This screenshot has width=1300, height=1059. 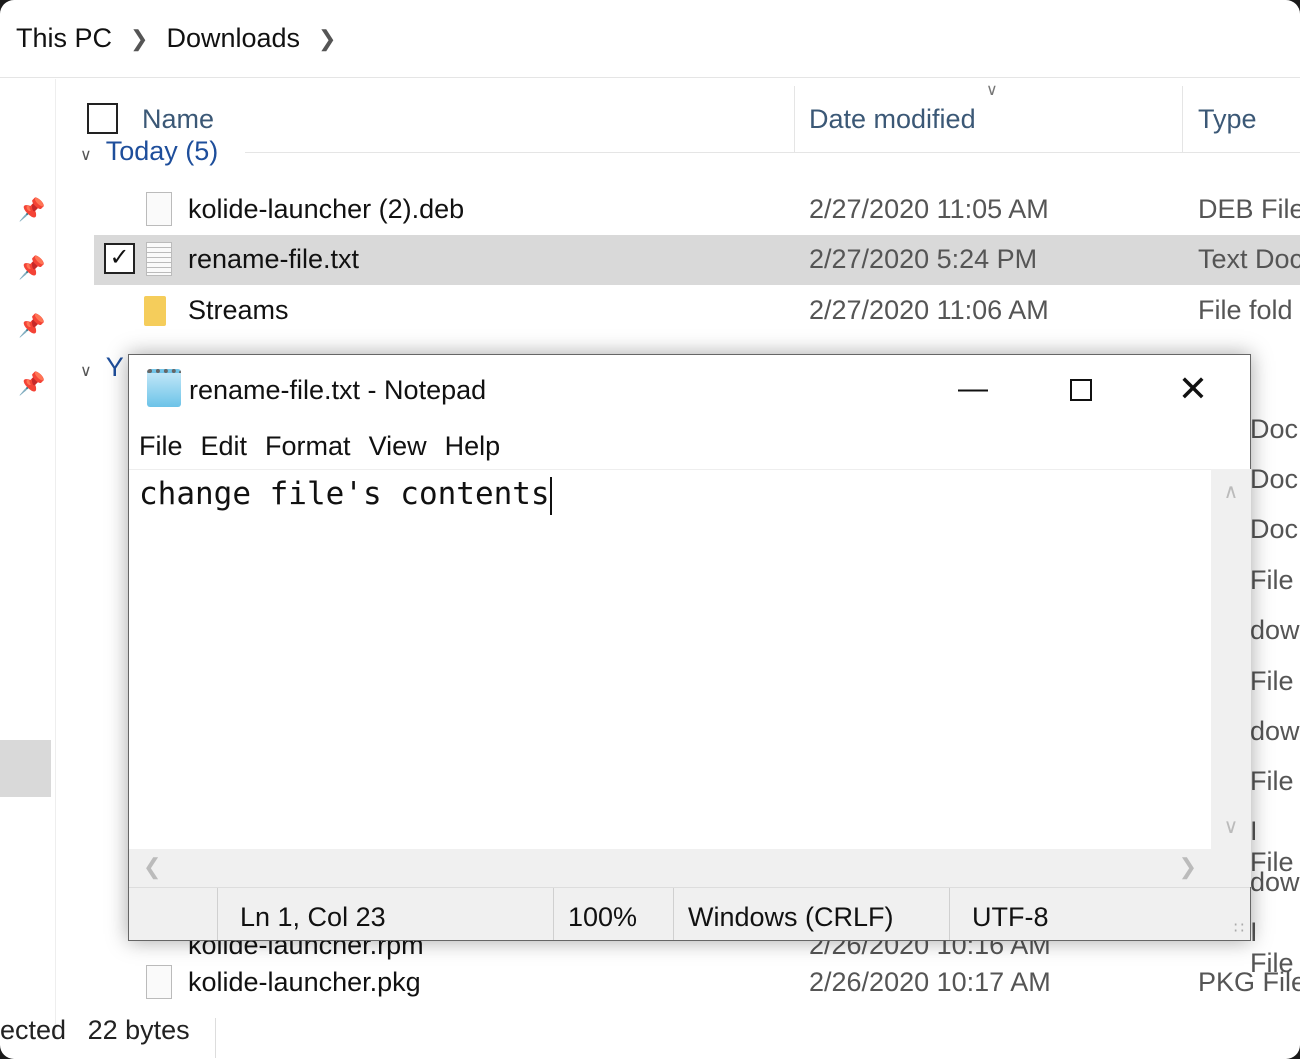 I want to click on column-type: Type, so click(x=1227, y=119).